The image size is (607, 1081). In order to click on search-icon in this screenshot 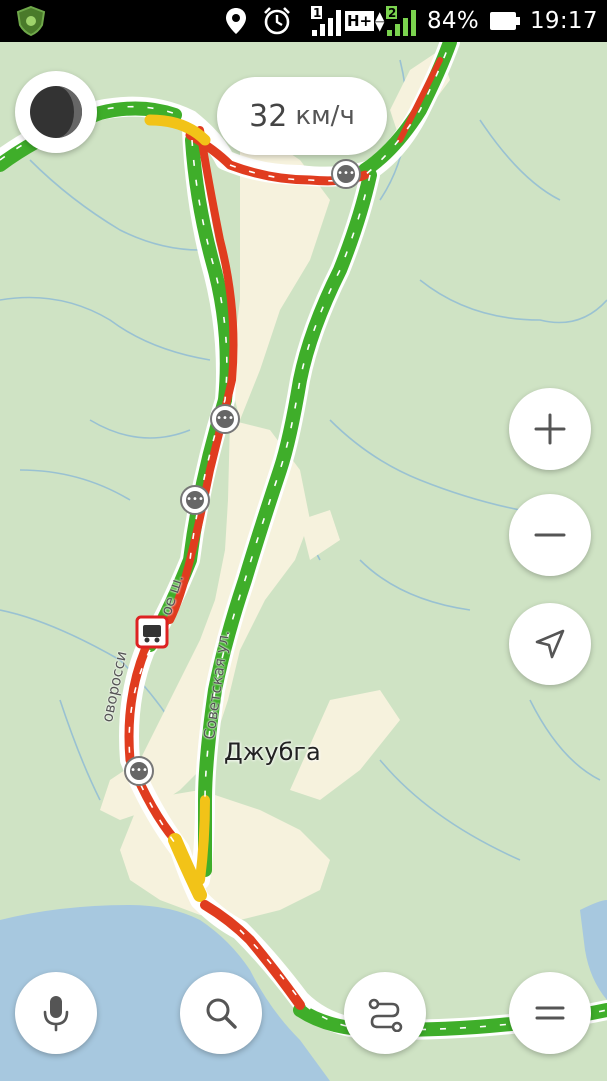, I will do `click(221, 1013)`.